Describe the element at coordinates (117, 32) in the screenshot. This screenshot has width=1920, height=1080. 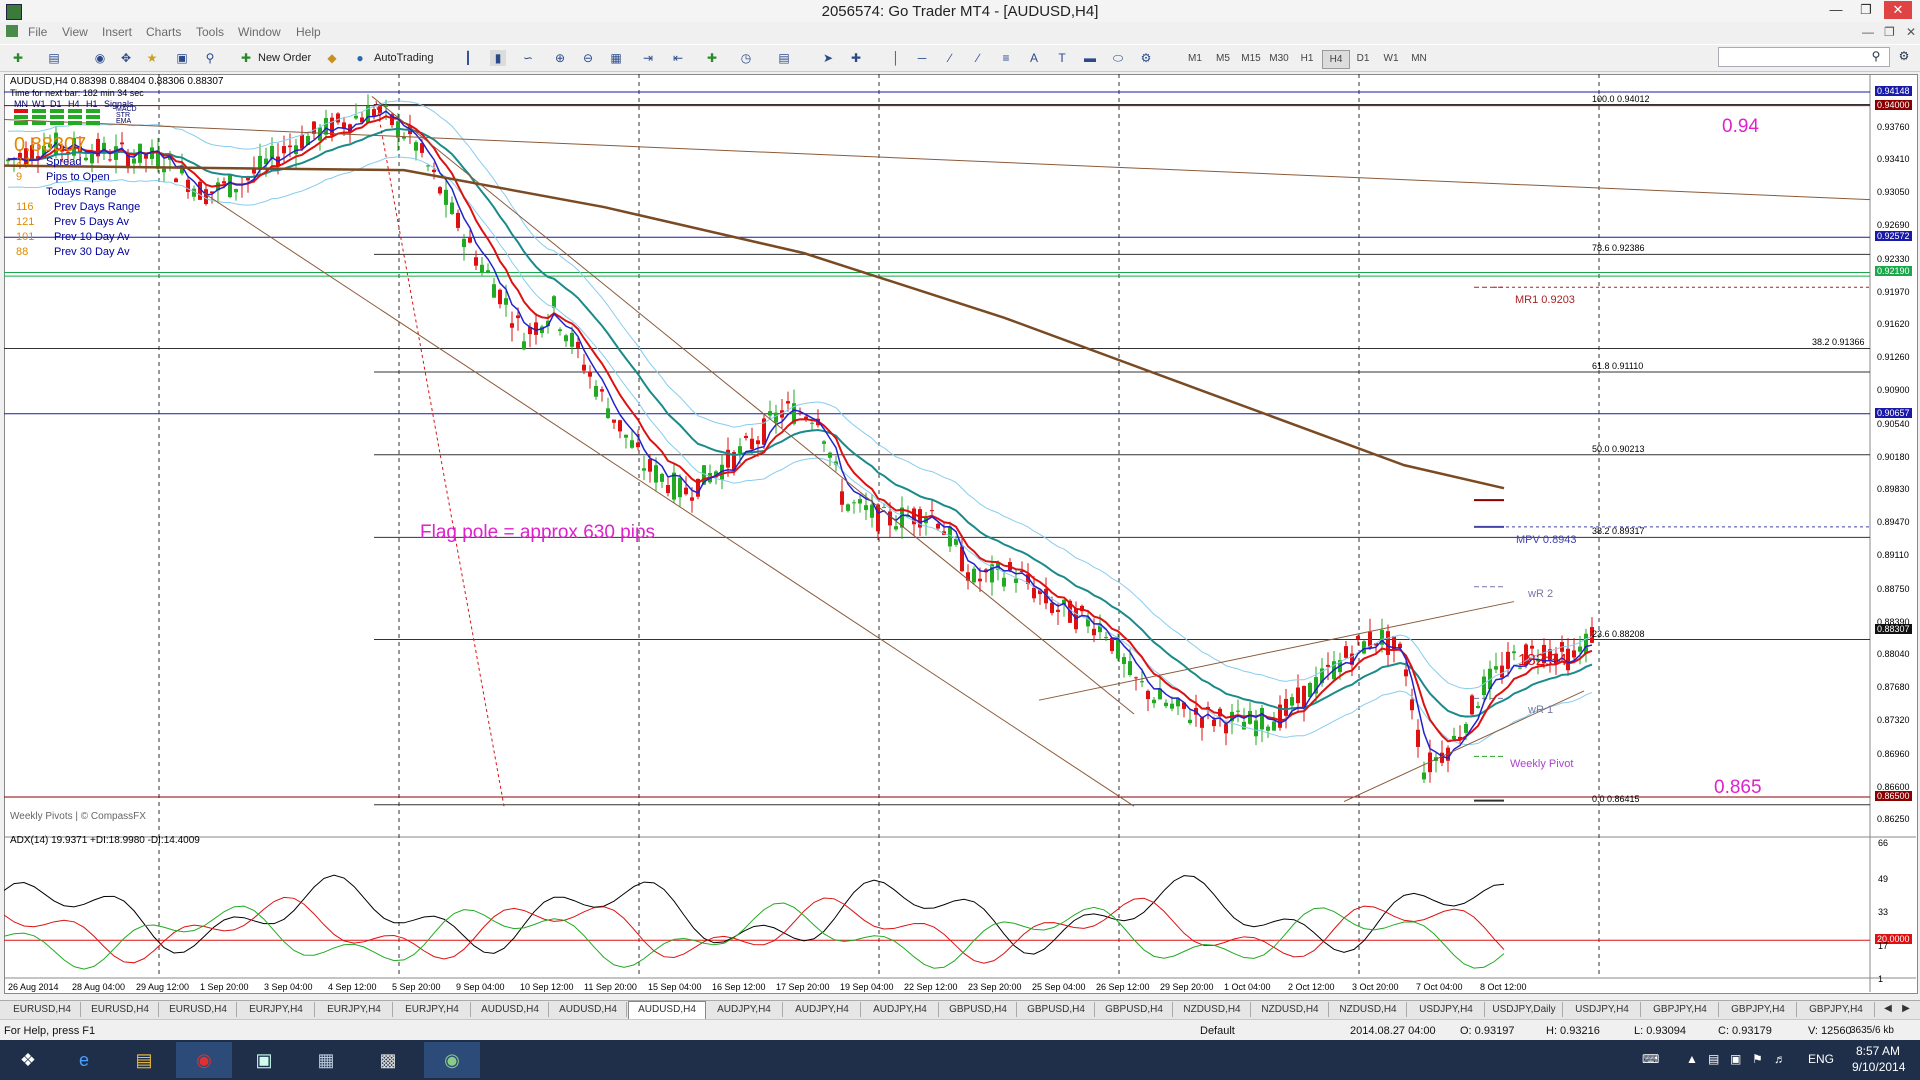
I see `menu-insert: Insert` at that location.